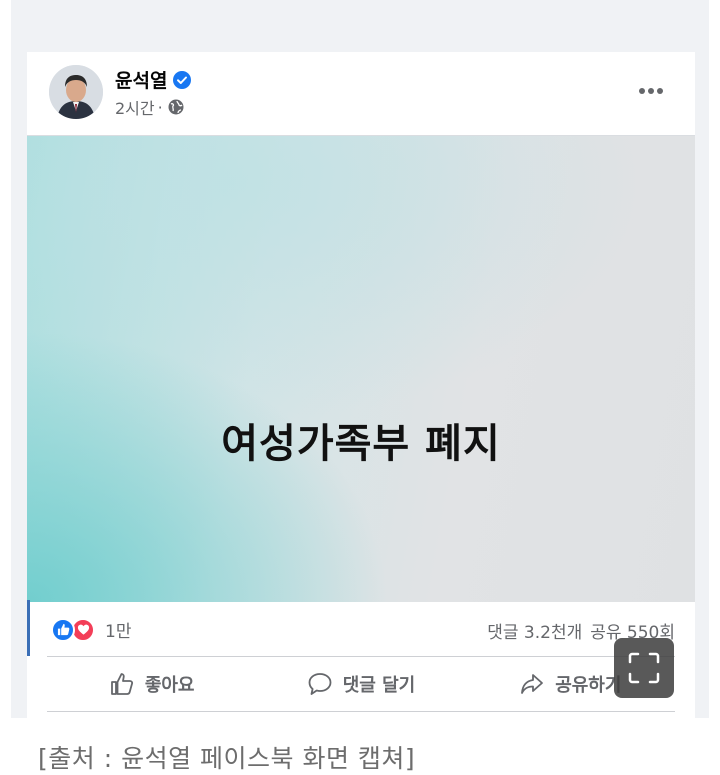 This screenshot has height=775, width=720. What do you see at coordinates (76, 92) in the screenshot?
I see `avatar` at bounding box center [76, 92].